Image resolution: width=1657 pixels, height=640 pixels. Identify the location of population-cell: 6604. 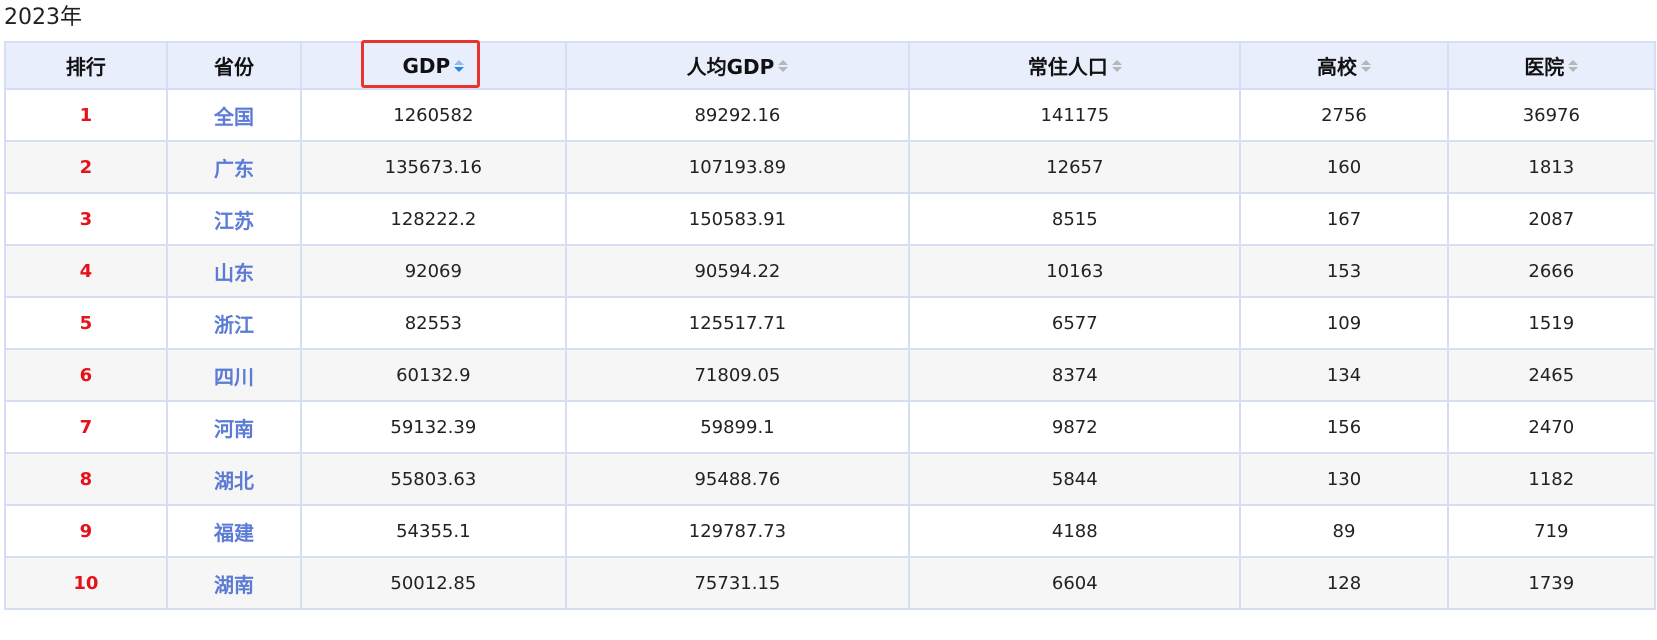
(1075, 583).